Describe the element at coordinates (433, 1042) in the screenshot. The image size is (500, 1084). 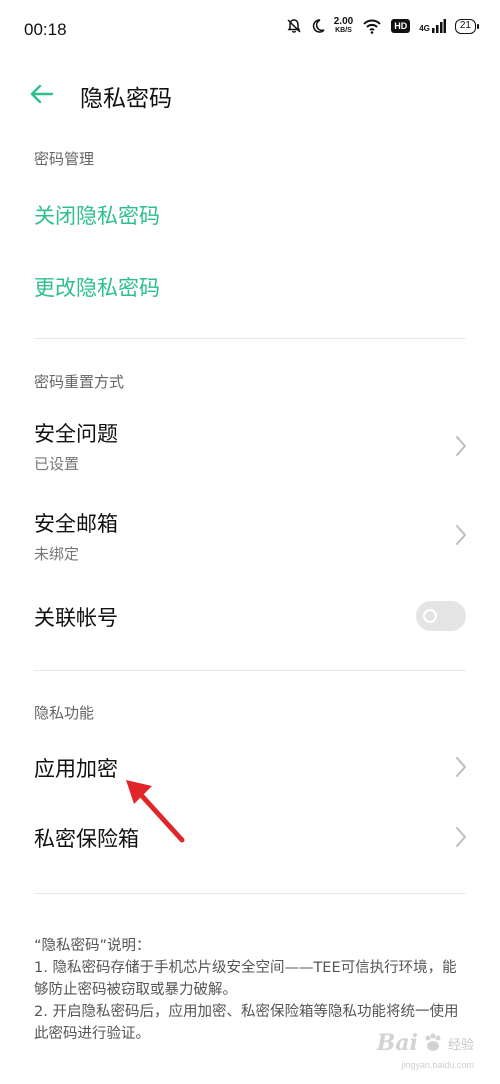
I see `paw-icon` at that location.